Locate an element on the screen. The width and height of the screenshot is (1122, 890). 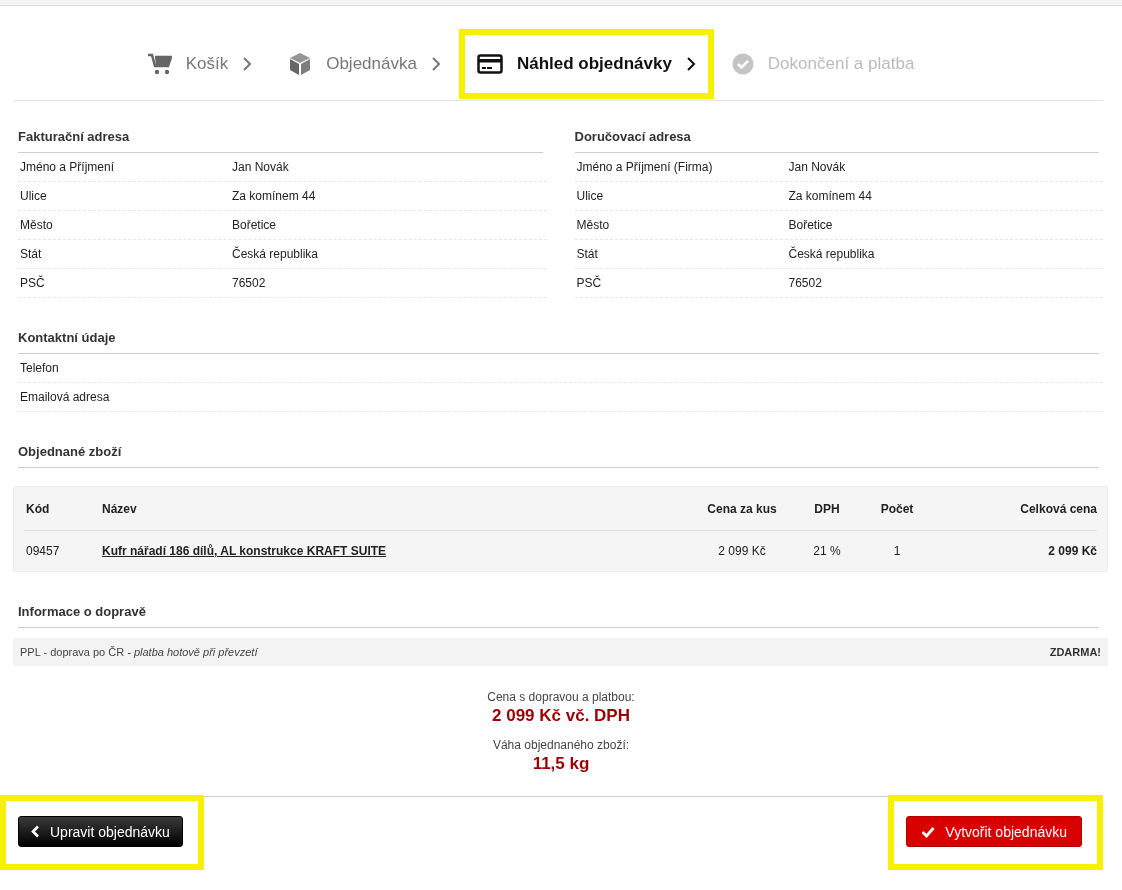
table-cell-text: 1 is located at coordinates (897, 551).